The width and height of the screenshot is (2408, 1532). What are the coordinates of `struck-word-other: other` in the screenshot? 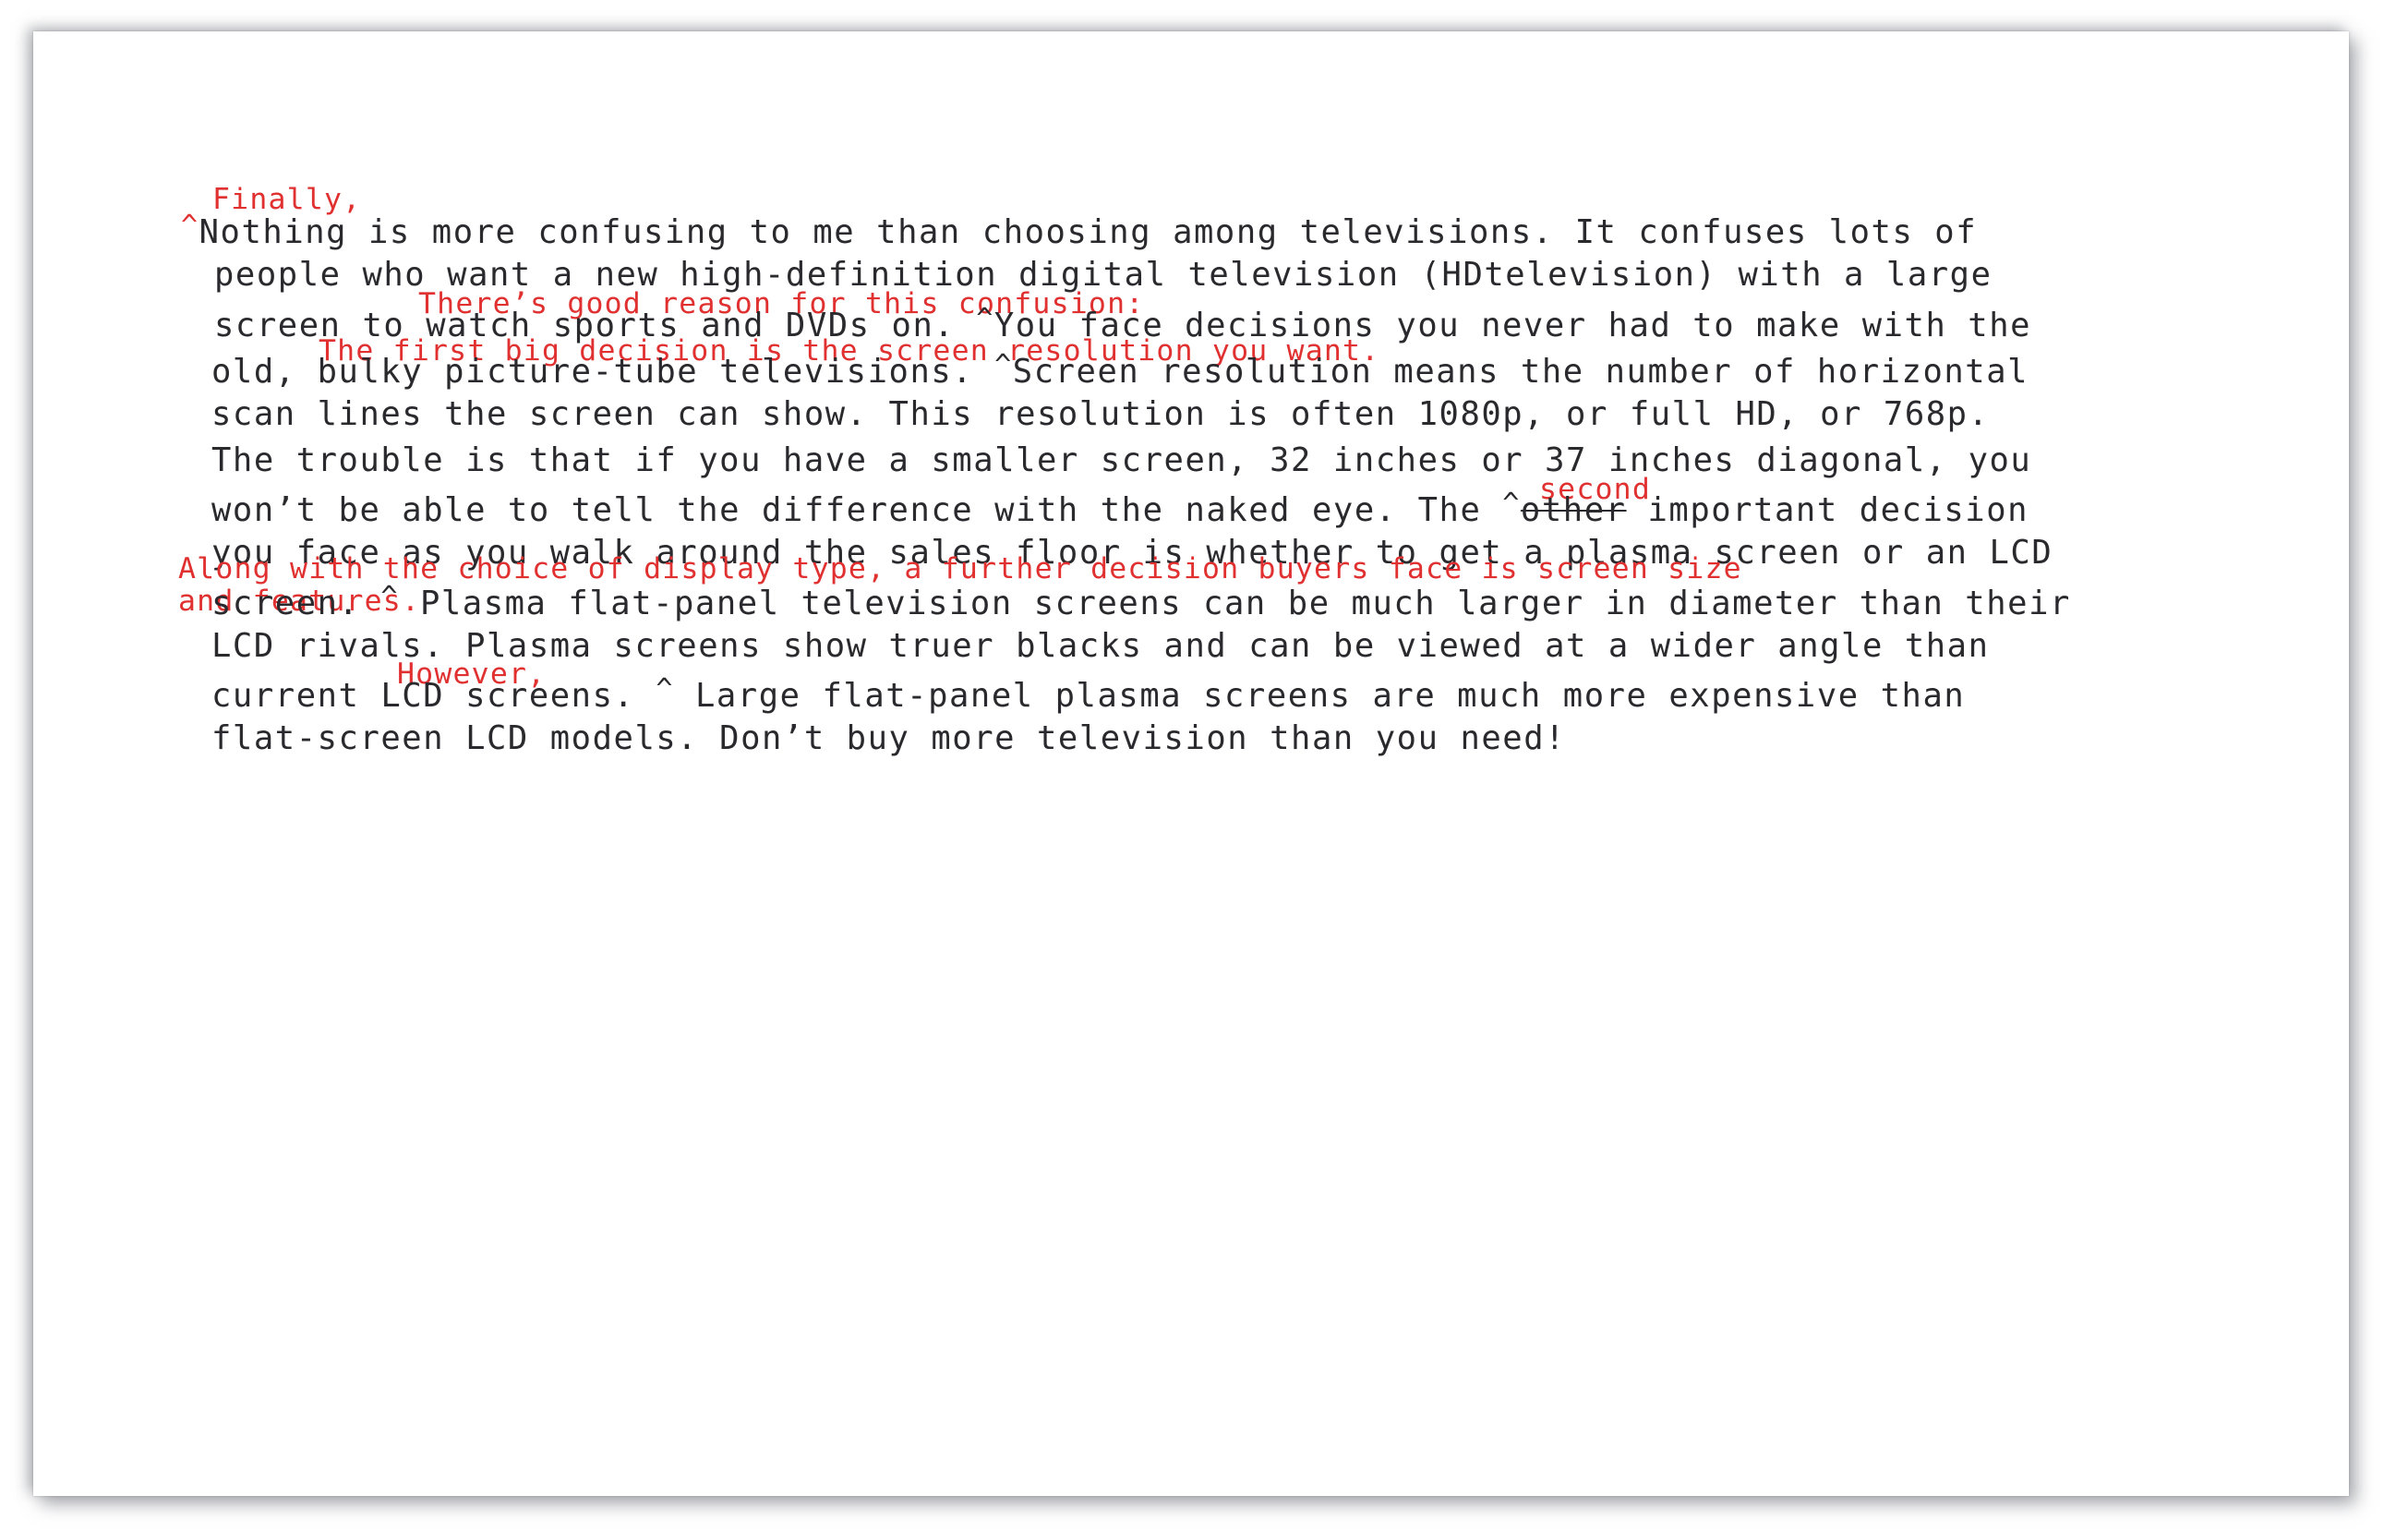 It's located at (1573, 510).